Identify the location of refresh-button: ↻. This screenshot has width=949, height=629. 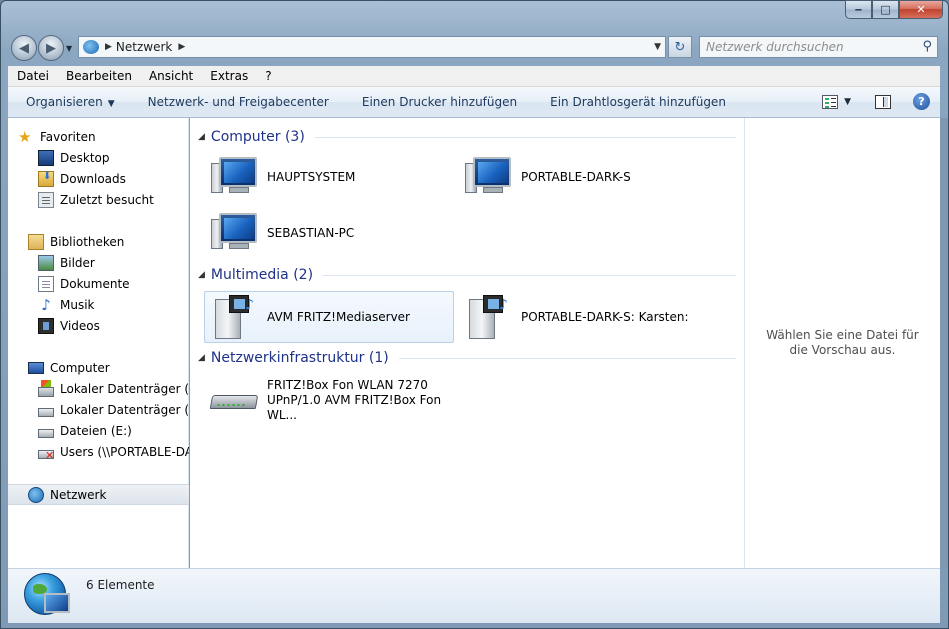
(680, 47).